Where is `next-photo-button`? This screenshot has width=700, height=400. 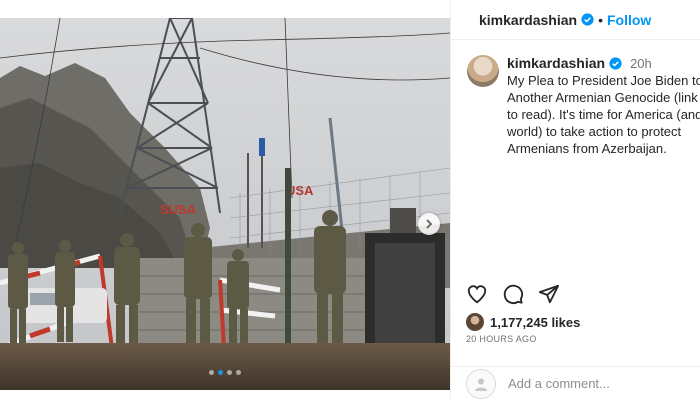 next-photo-button is located at coordinates (429, 224).